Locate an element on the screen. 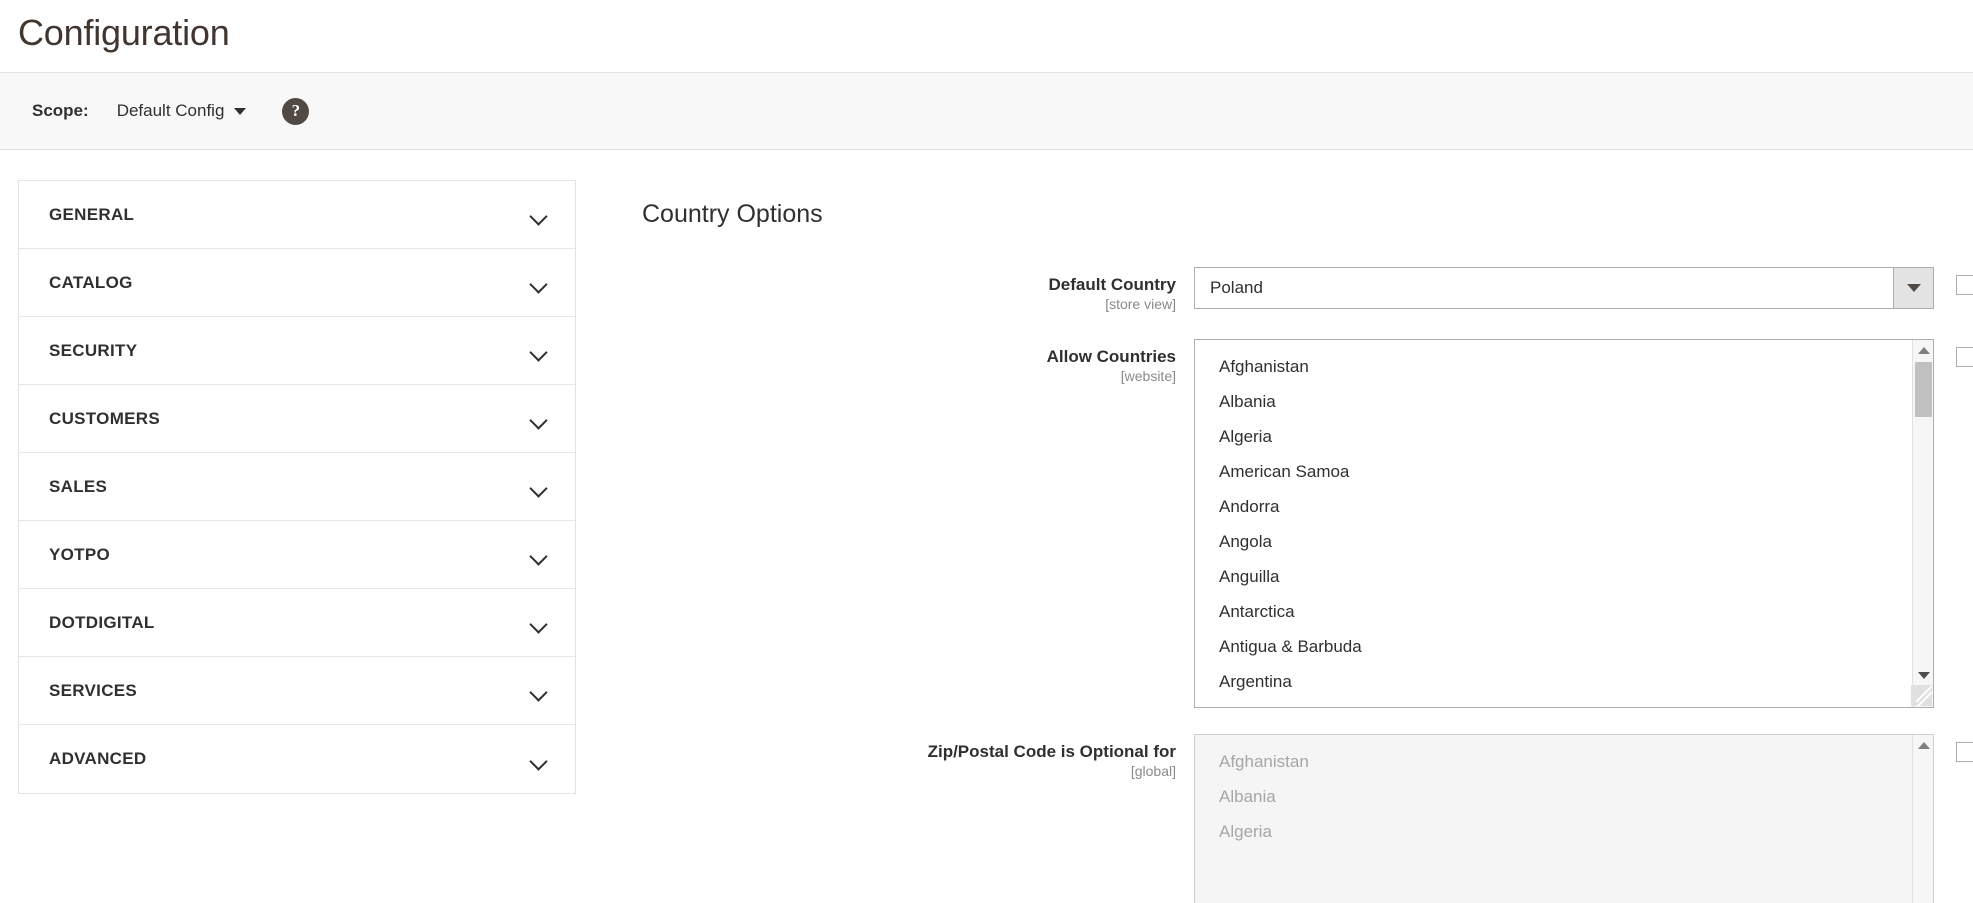 The width and height of the screenshot is (1973, 903). default-country-value: Poland is located at coordinates (1236, 287).